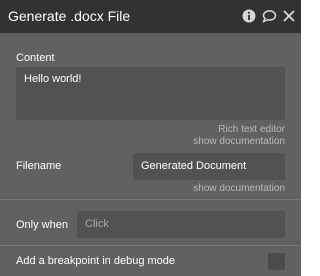 The height and width of the screenshot is (276, 320). I want to click on breakpoint-checkbox, so click(276, 261).